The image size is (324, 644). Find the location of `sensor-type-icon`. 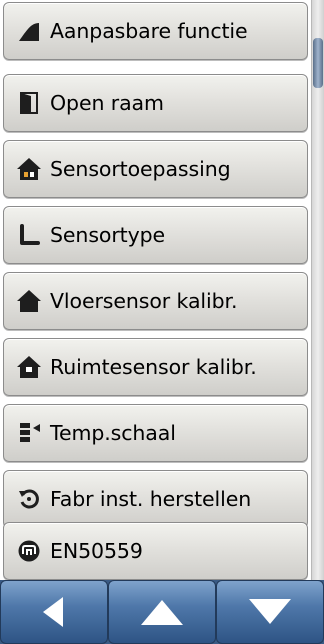

sensor-type-icon is located at coordinates (29, 235).